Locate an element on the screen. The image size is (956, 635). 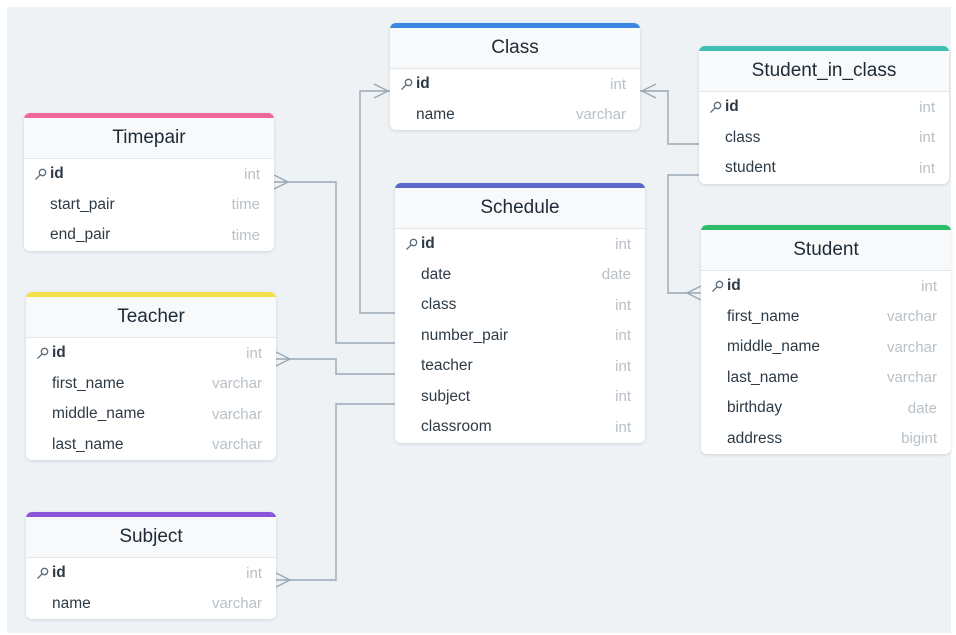
field-row-teacher: teacher int is located at coordinates (520, 366).